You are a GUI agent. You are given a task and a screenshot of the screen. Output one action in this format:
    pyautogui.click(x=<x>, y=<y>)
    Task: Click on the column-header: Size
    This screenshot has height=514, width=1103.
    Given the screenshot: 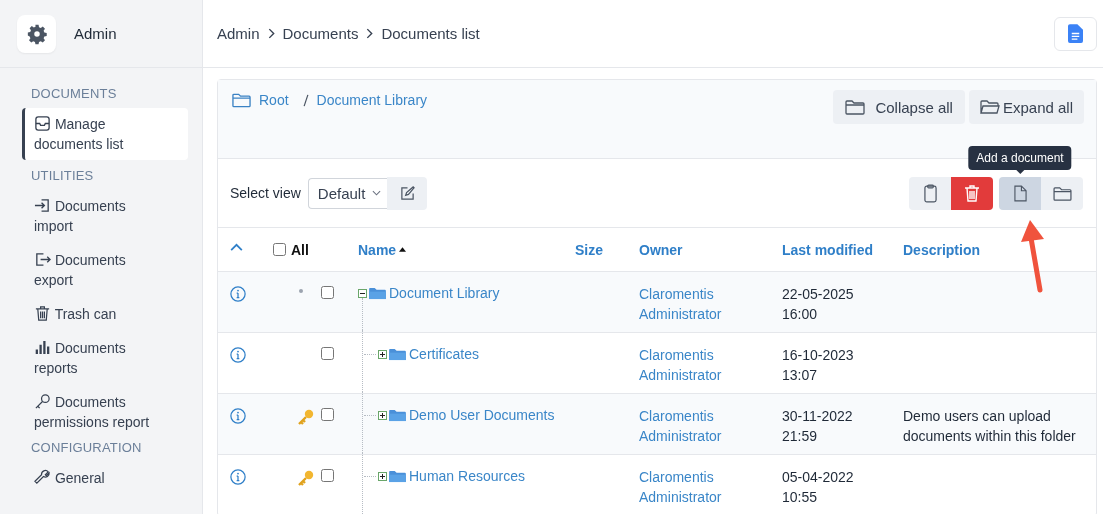 What is the action you would take?
    pyautogui.click(x=589, y=249)
    